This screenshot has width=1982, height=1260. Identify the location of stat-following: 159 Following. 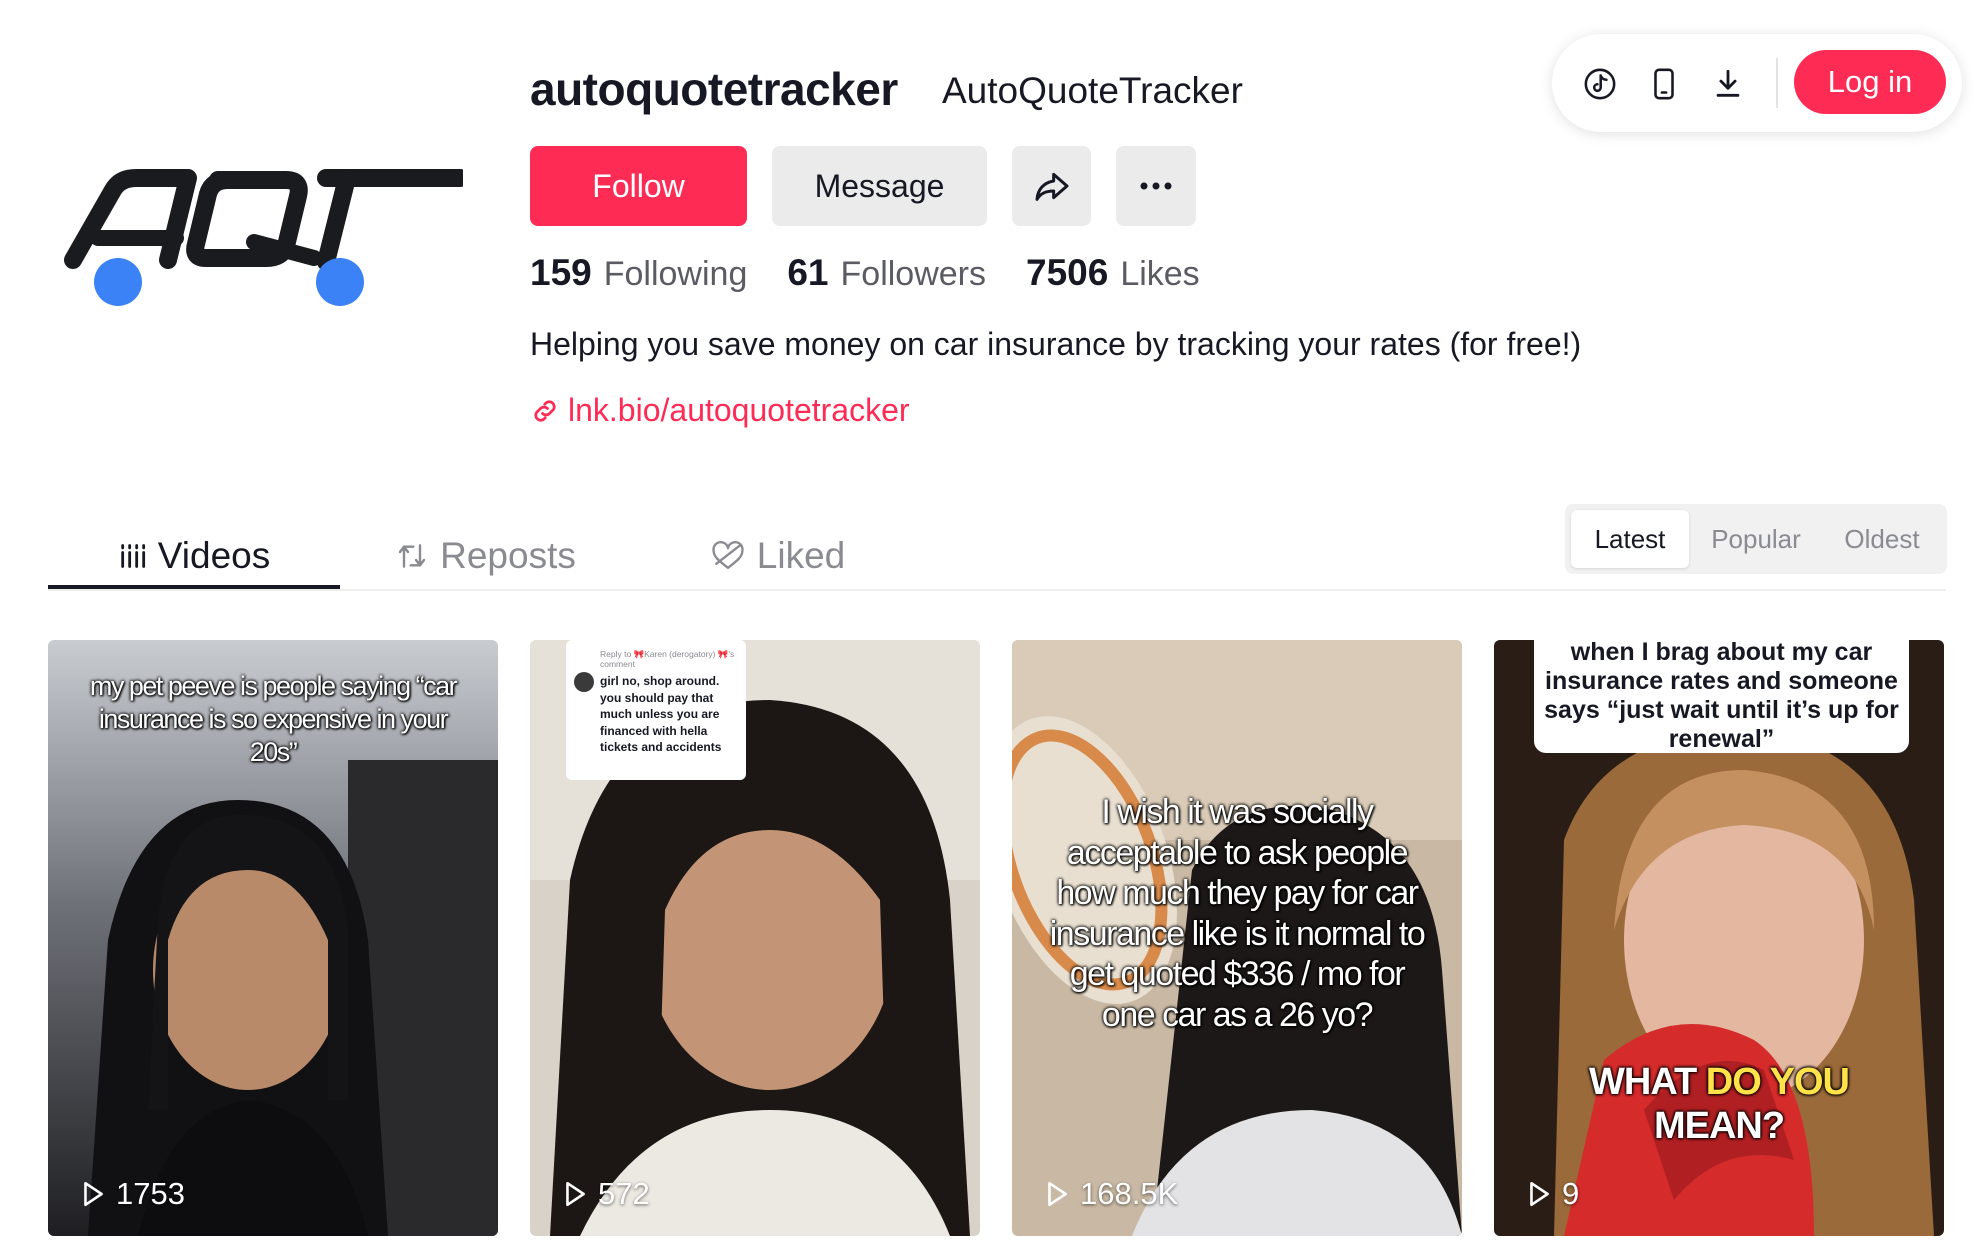
(638, 273).